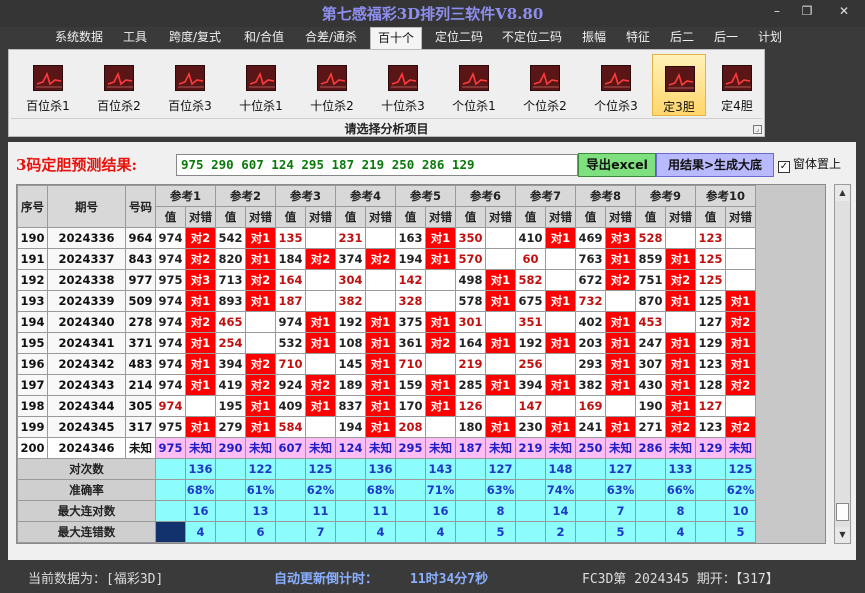  I want to click on generate-base-button: 用结果>生成大底, so click(715, 165).